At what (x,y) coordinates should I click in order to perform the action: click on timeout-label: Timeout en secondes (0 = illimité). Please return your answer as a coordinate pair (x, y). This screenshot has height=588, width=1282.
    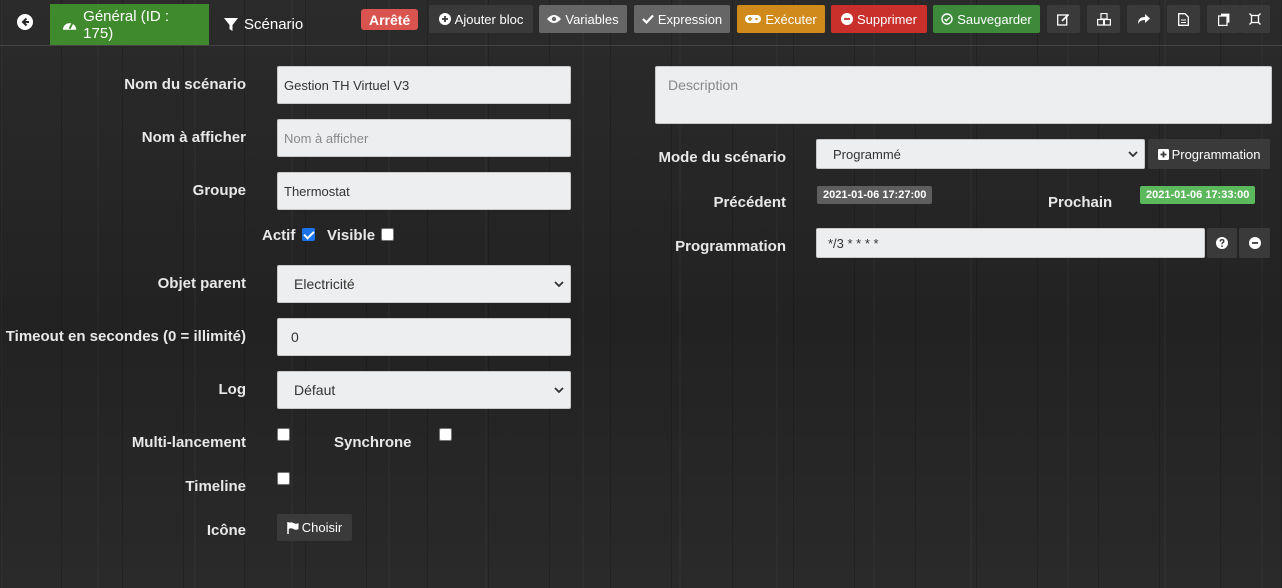
    Looking at the image, I should click on (125, 336).